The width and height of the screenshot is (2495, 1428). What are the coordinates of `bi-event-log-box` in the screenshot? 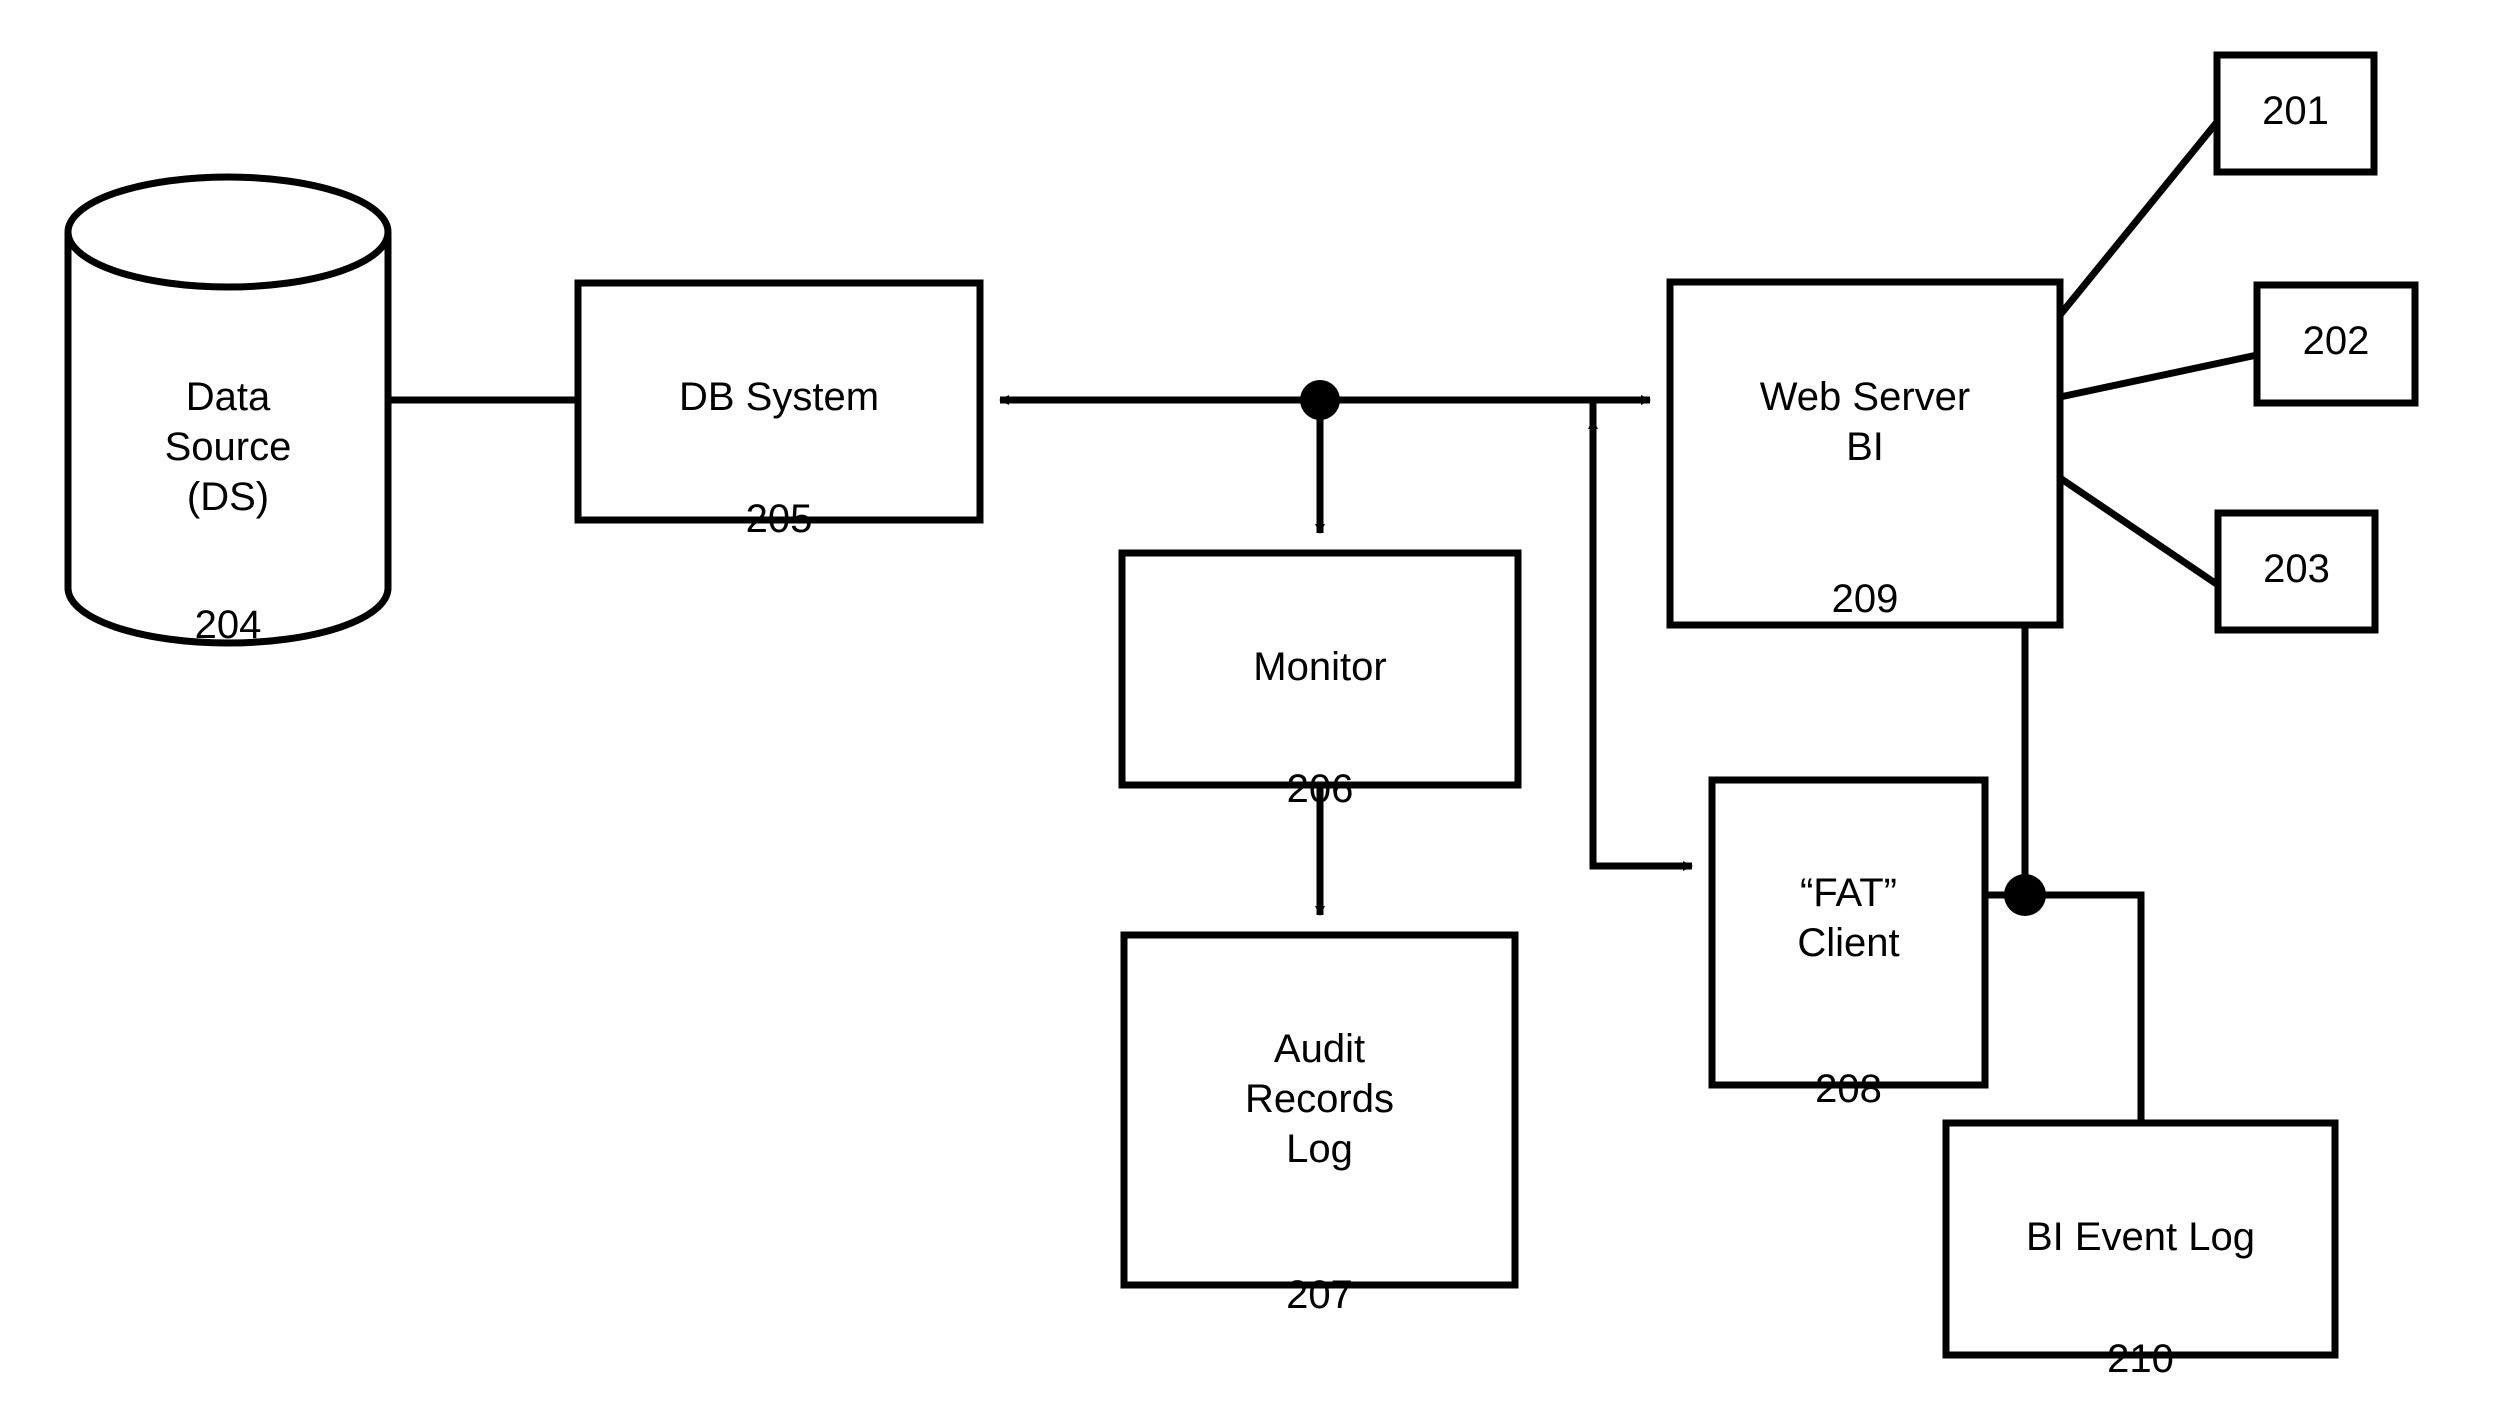 It's located at (2140, 1239).